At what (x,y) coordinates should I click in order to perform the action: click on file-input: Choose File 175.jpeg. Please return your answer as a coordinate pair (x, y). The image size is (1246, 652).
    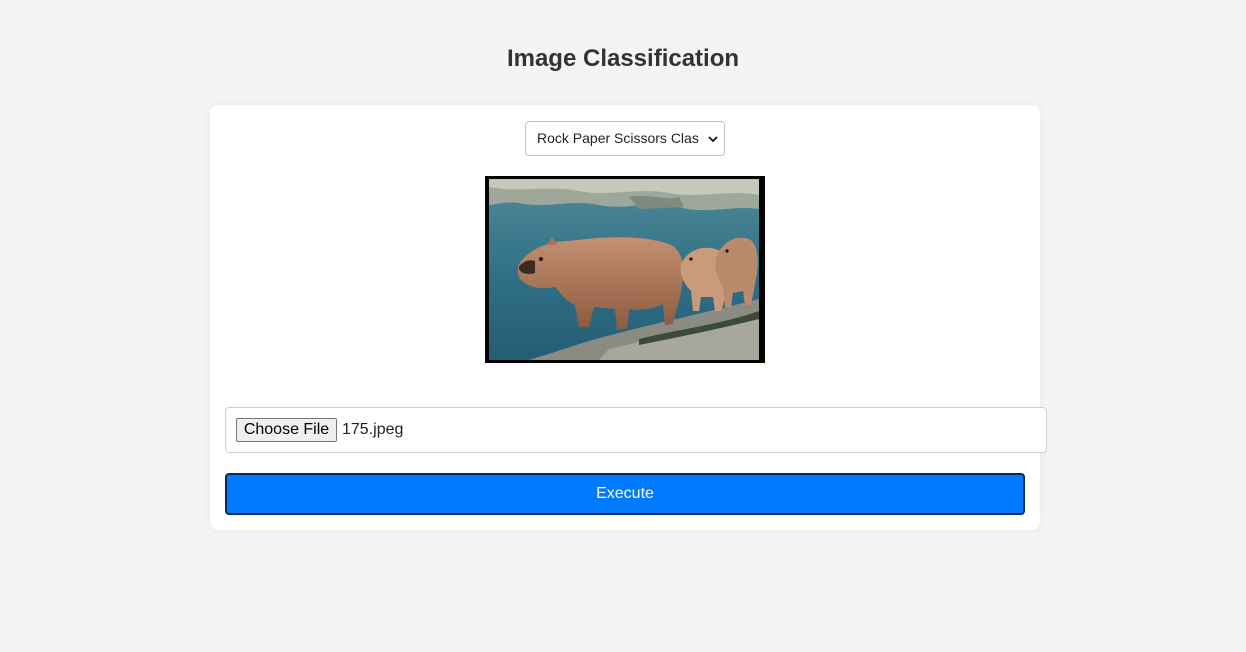
    Looking at the image, I should click on (636, 430).